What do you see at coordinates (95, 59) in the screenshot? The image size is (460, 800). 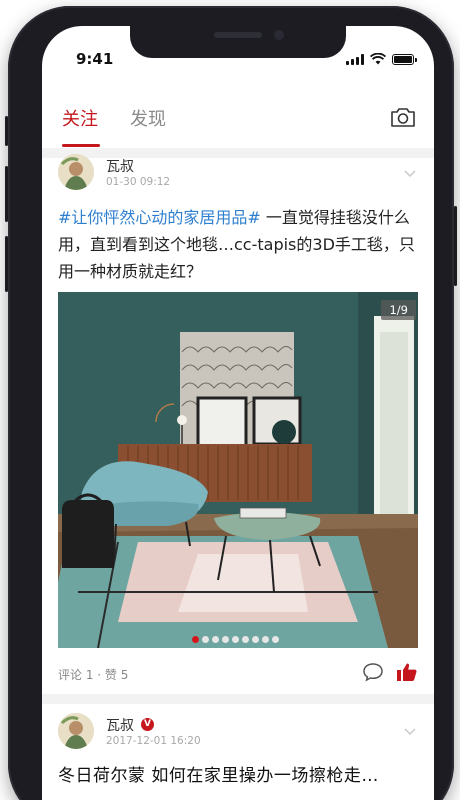 I see `status-time: 9:41` at bounding box center [95, 59].